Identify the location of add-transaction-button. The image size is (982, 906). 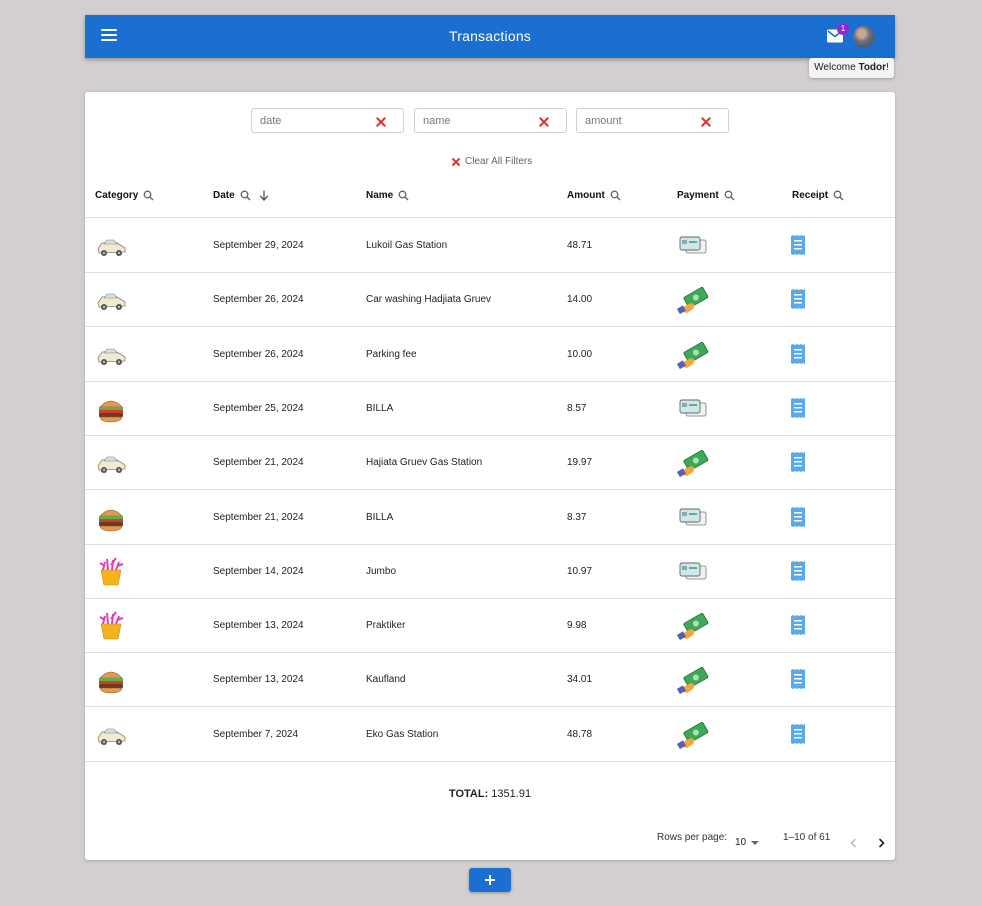
(490, 880).